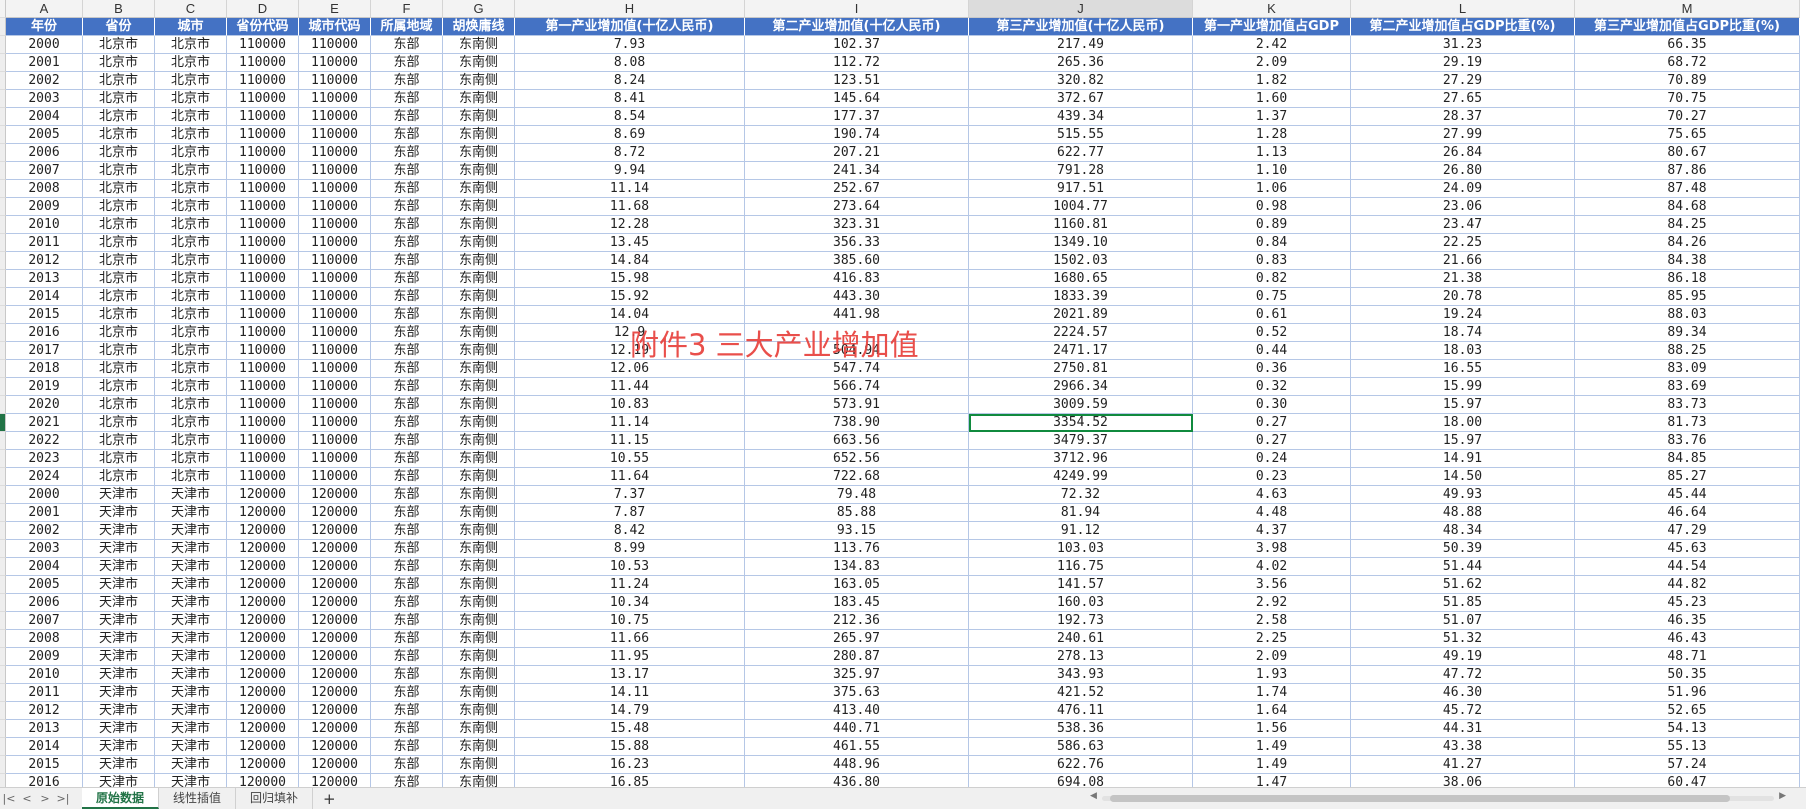 Image resolution: width=1806 pixels, height=809 pixels. Describe the element at coordinates (1463, 279) in the screenshot. I see `table-cell: 21.38` at that location.